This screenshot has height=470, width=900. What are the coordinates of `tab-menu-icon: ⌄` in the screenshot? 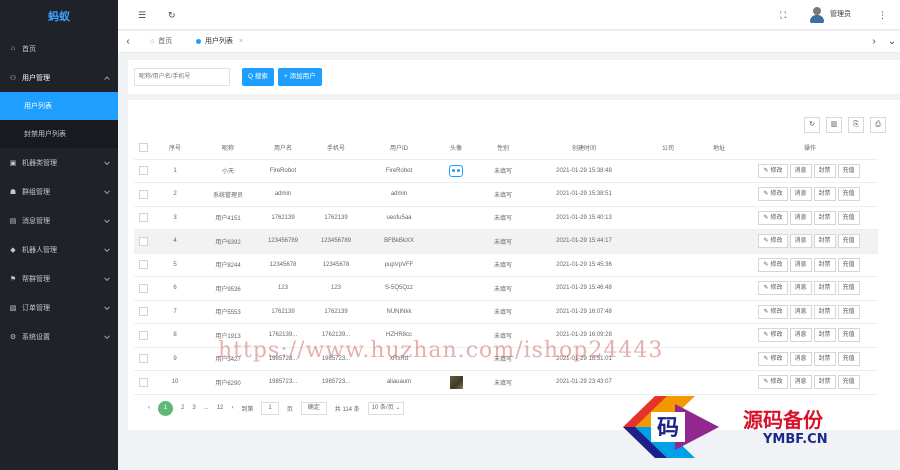 It's located at (892, 42).